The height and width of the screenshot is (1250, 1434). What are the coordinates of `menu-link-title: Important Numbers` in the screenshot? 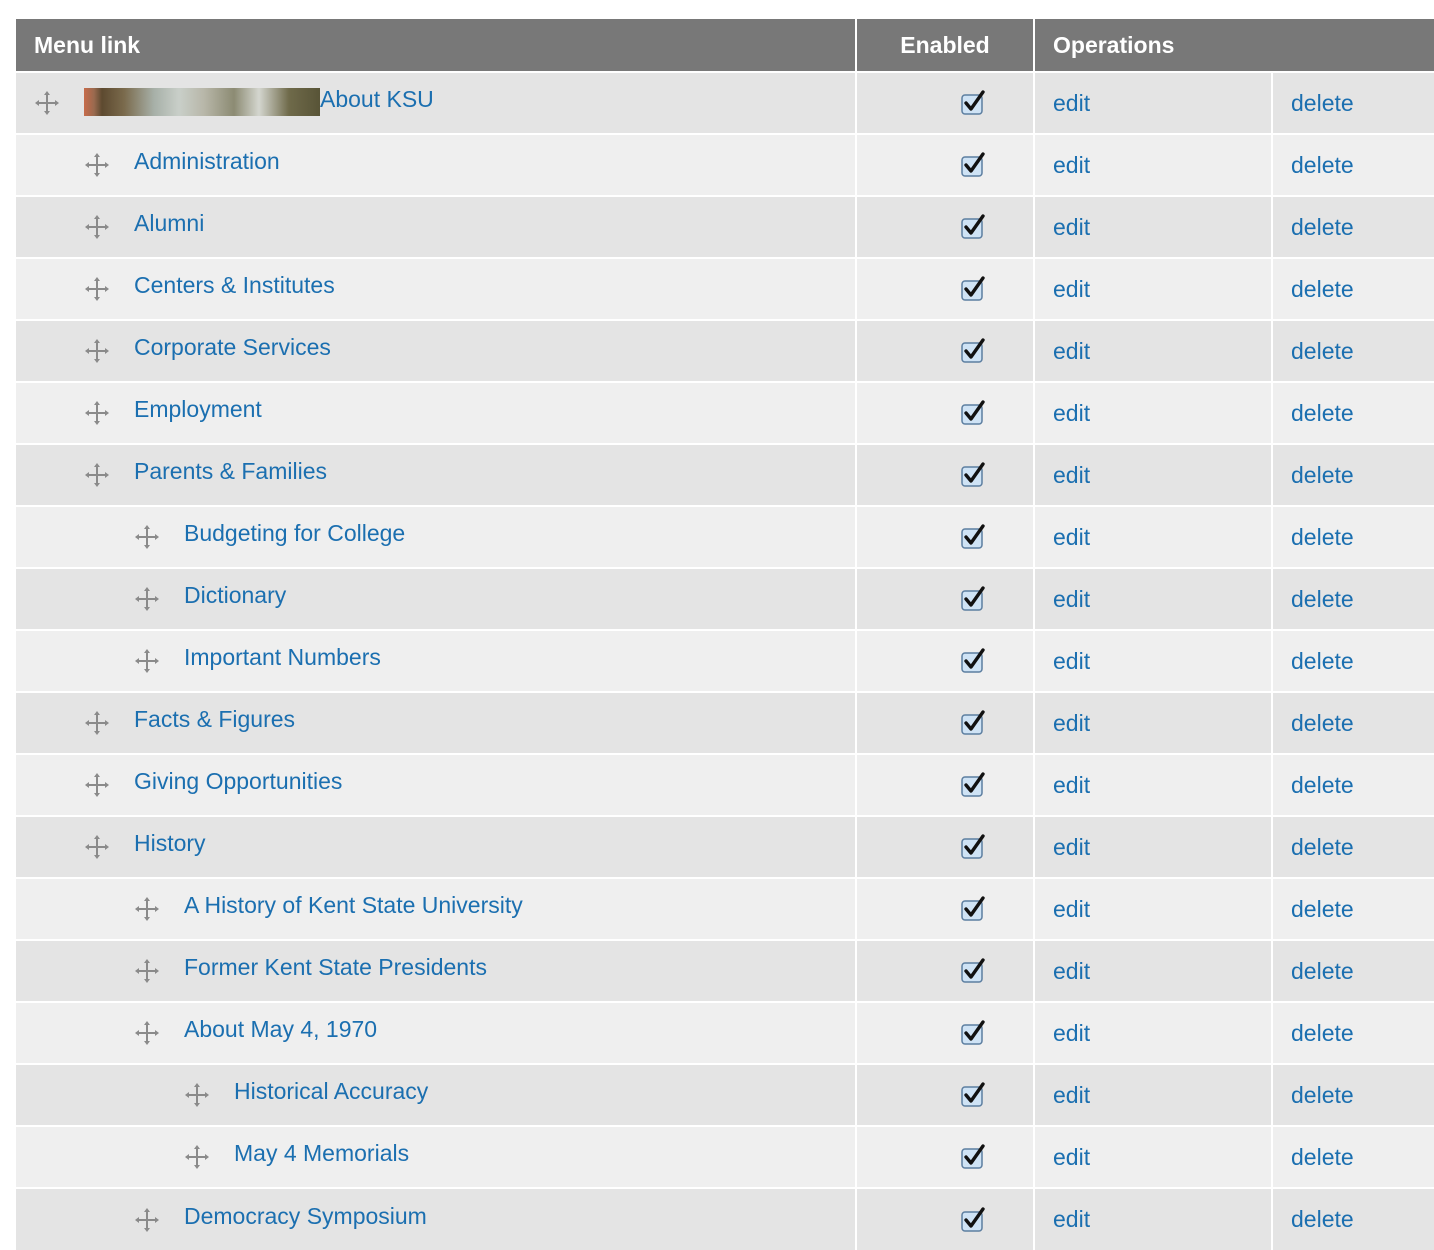 It's located at (282, 657).